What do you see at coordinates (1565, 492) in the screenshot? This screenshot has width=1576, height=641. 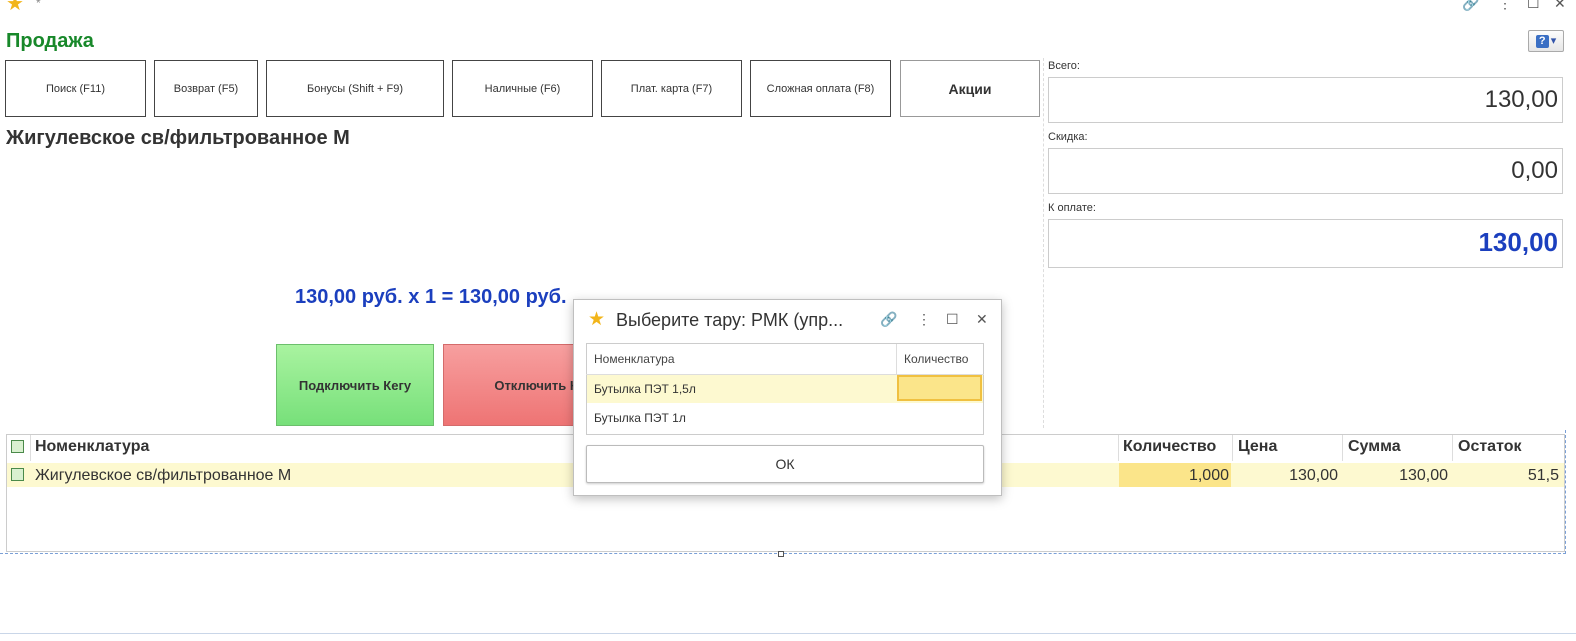 I see `splitter-border` at bounding box center [1565, 492].